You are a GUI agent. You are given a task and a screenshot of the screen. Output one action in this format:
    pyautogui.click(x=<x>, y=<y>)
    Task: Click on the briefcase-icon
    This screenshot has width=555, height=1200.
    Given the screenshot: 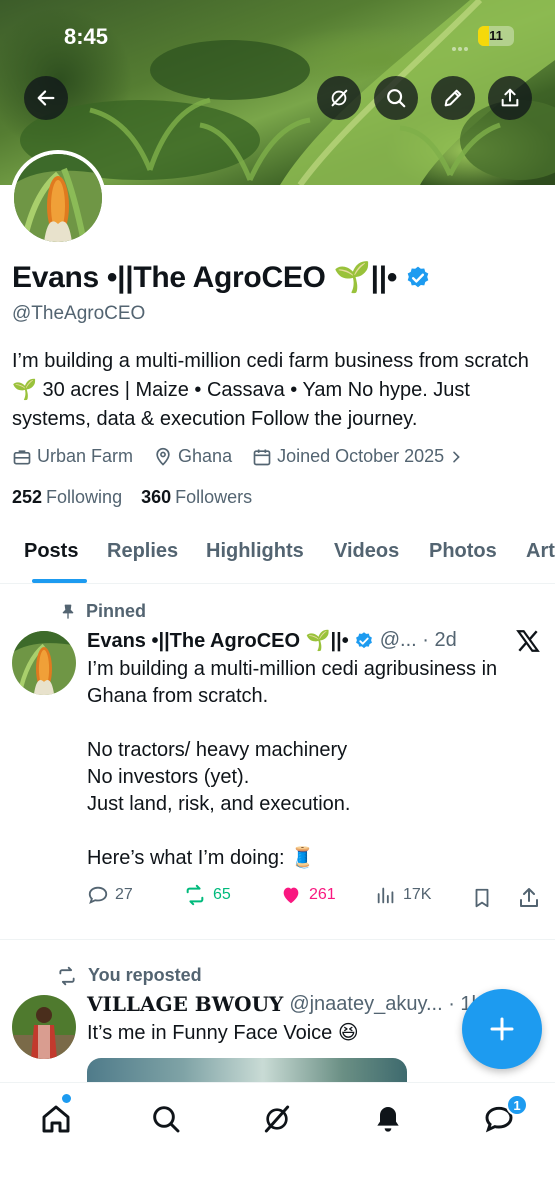 What is the action you would take?
    pyautogui.click(x=22, y=456)
    